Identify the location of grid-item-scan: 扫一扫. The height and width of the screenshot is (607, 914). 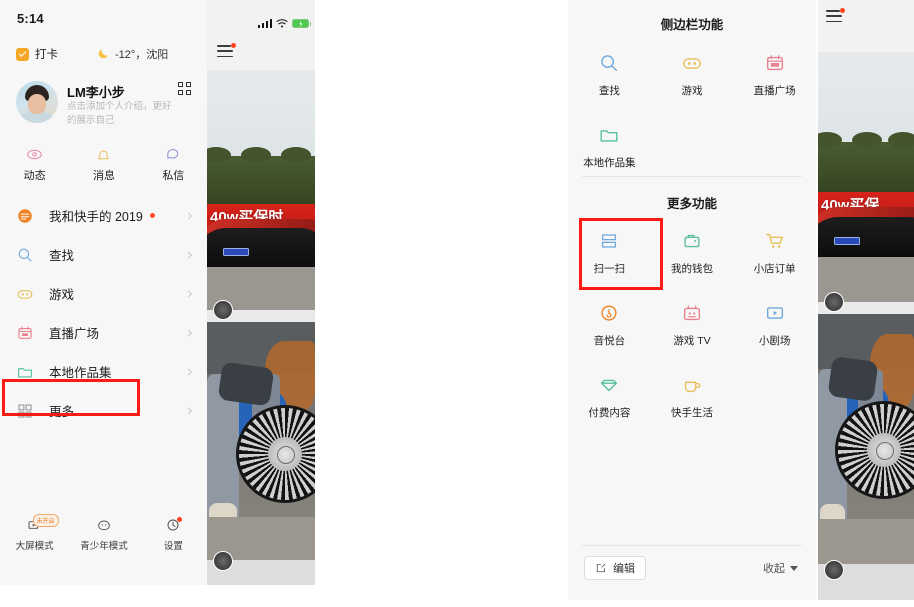
(609, 254).